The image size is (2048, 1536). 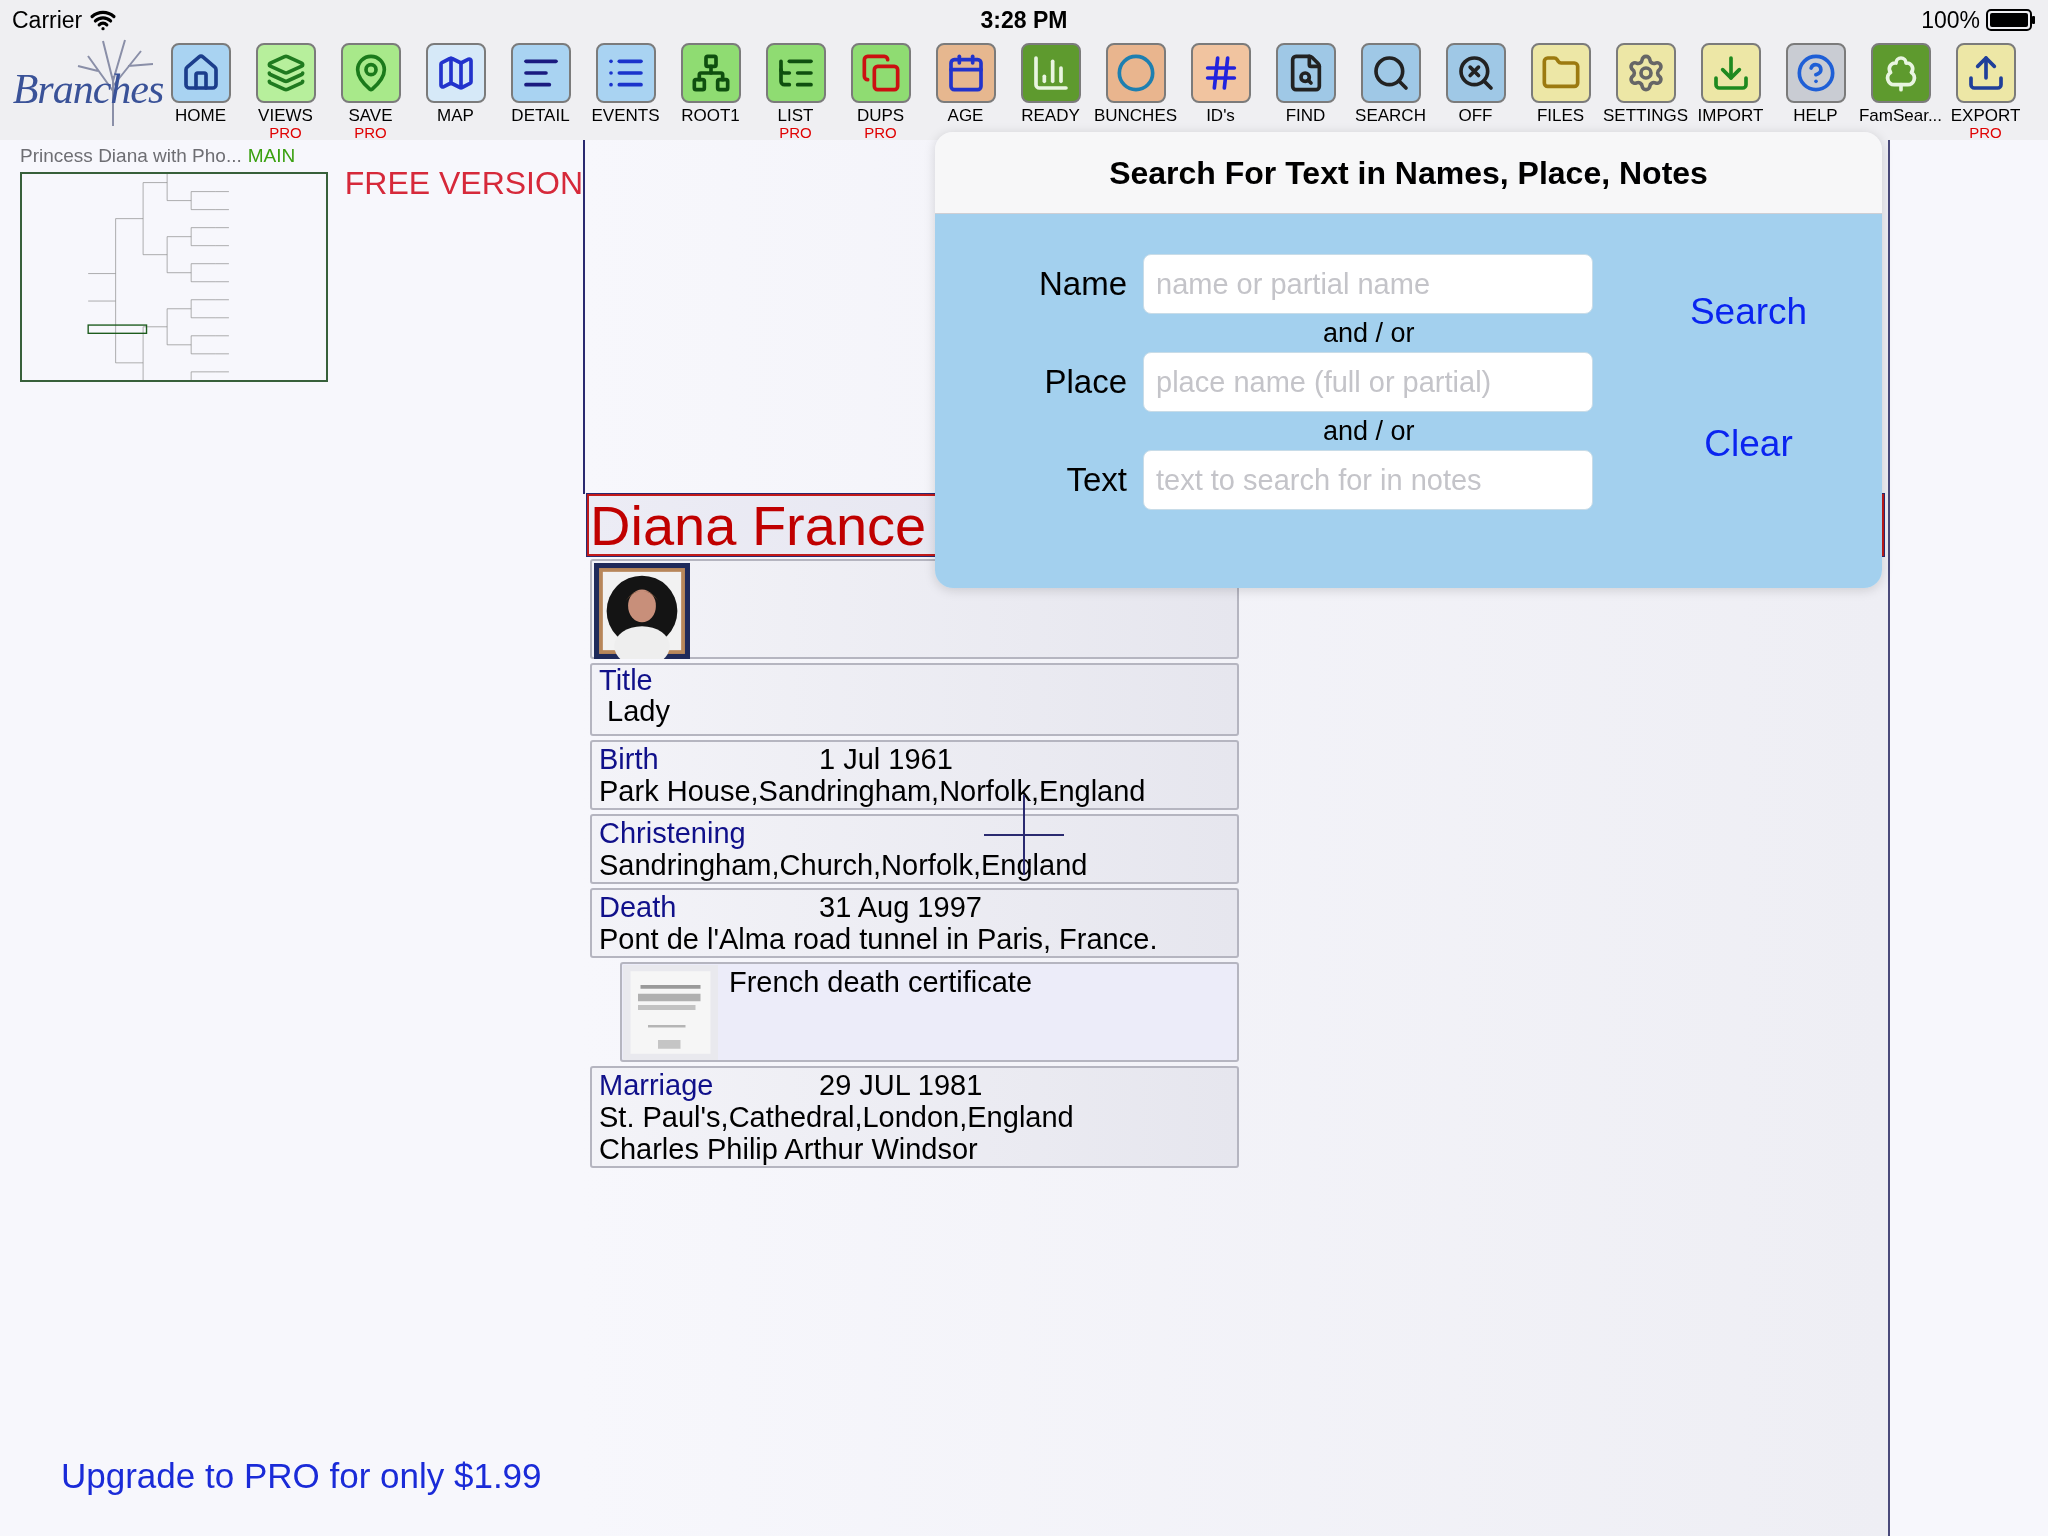 What do you see at coordinates (900, 907) in the screenshot?
I see `event-date: 31 Aug 1997` at bounding box center [900, 907].